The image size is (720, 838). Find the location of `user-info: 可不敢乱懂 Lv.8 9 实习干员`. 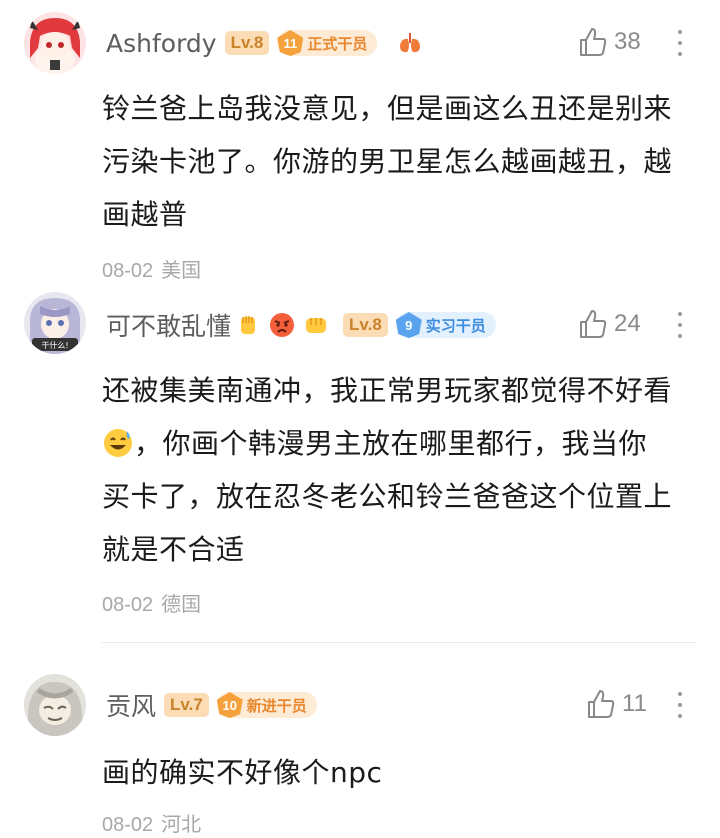

user-info: 可不敢乱懂 Lv.8 9 实习干员 is located at coordinates (301, 325).